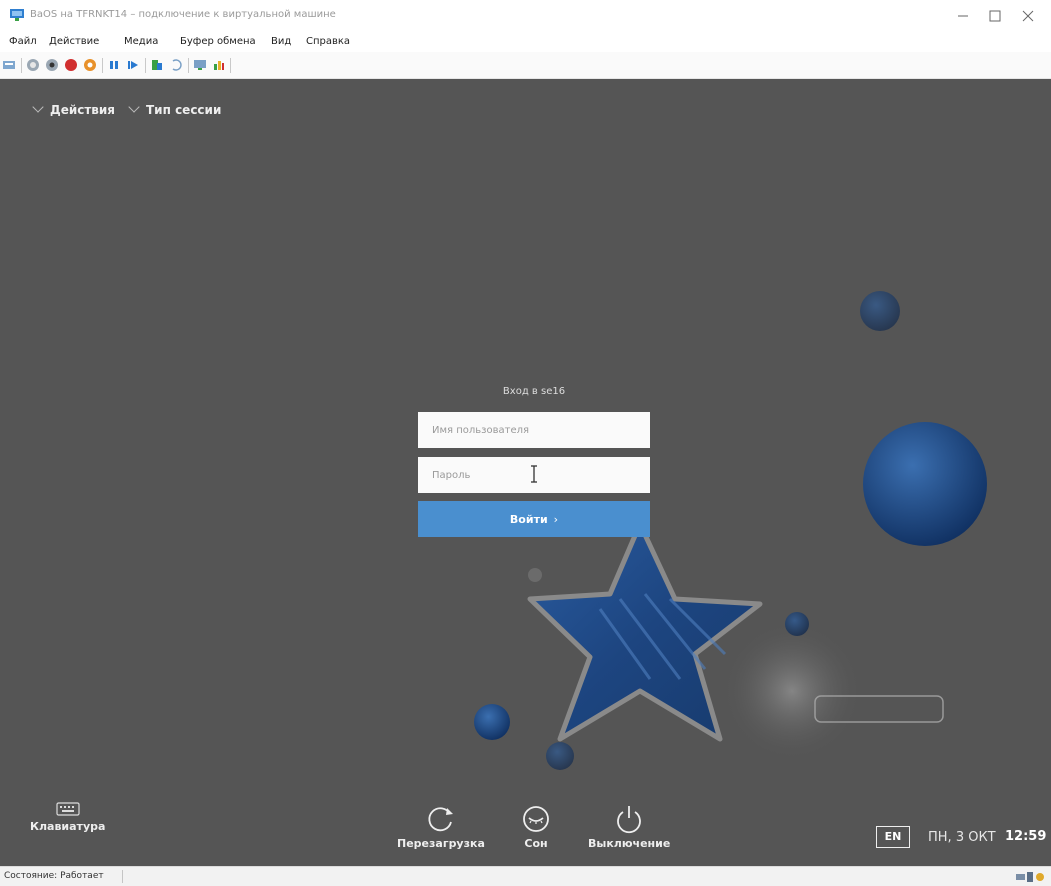 The image size is (1051, 886). What do you see at coordinates (534, 391) in the screenshot?
I see `login-title: Вход в se16` at bounding box center [534, 391].